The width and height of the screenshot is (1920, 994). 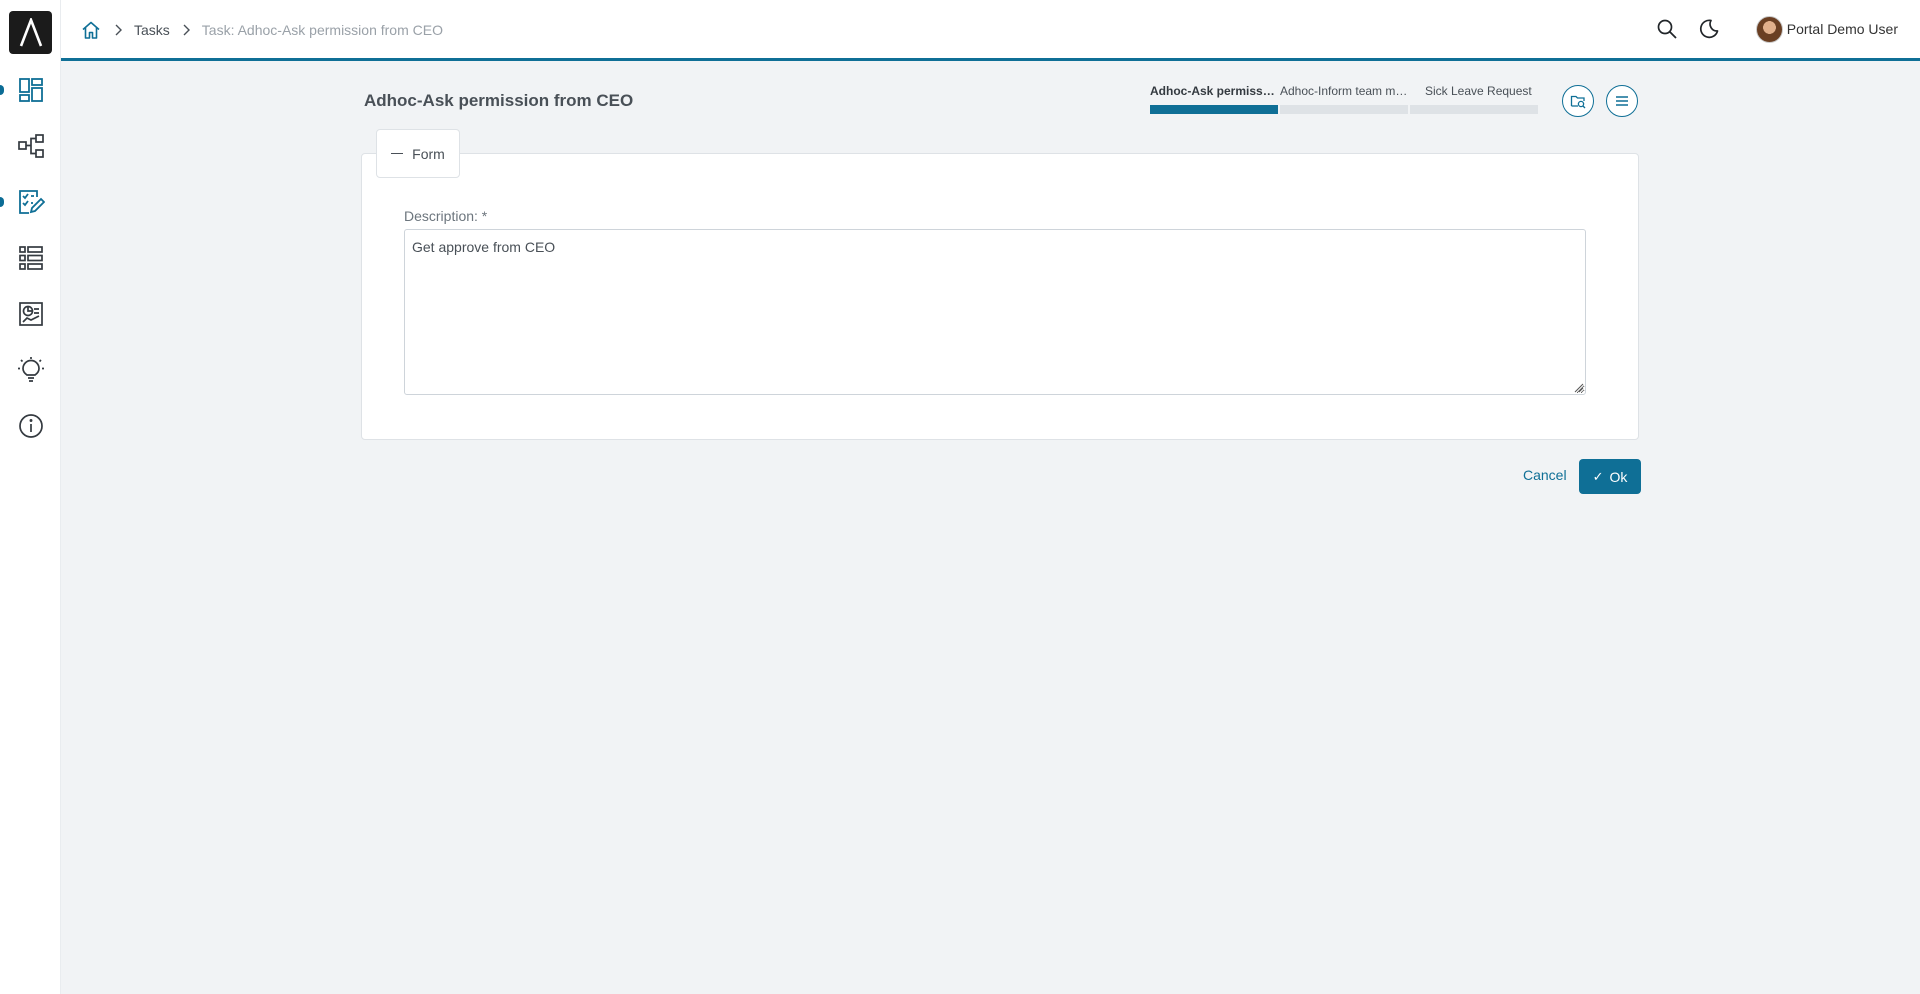 What do you see at coordinates (1667, 29) in the screenshot?
I see `search-icon` at bounding box center [1667, 29].